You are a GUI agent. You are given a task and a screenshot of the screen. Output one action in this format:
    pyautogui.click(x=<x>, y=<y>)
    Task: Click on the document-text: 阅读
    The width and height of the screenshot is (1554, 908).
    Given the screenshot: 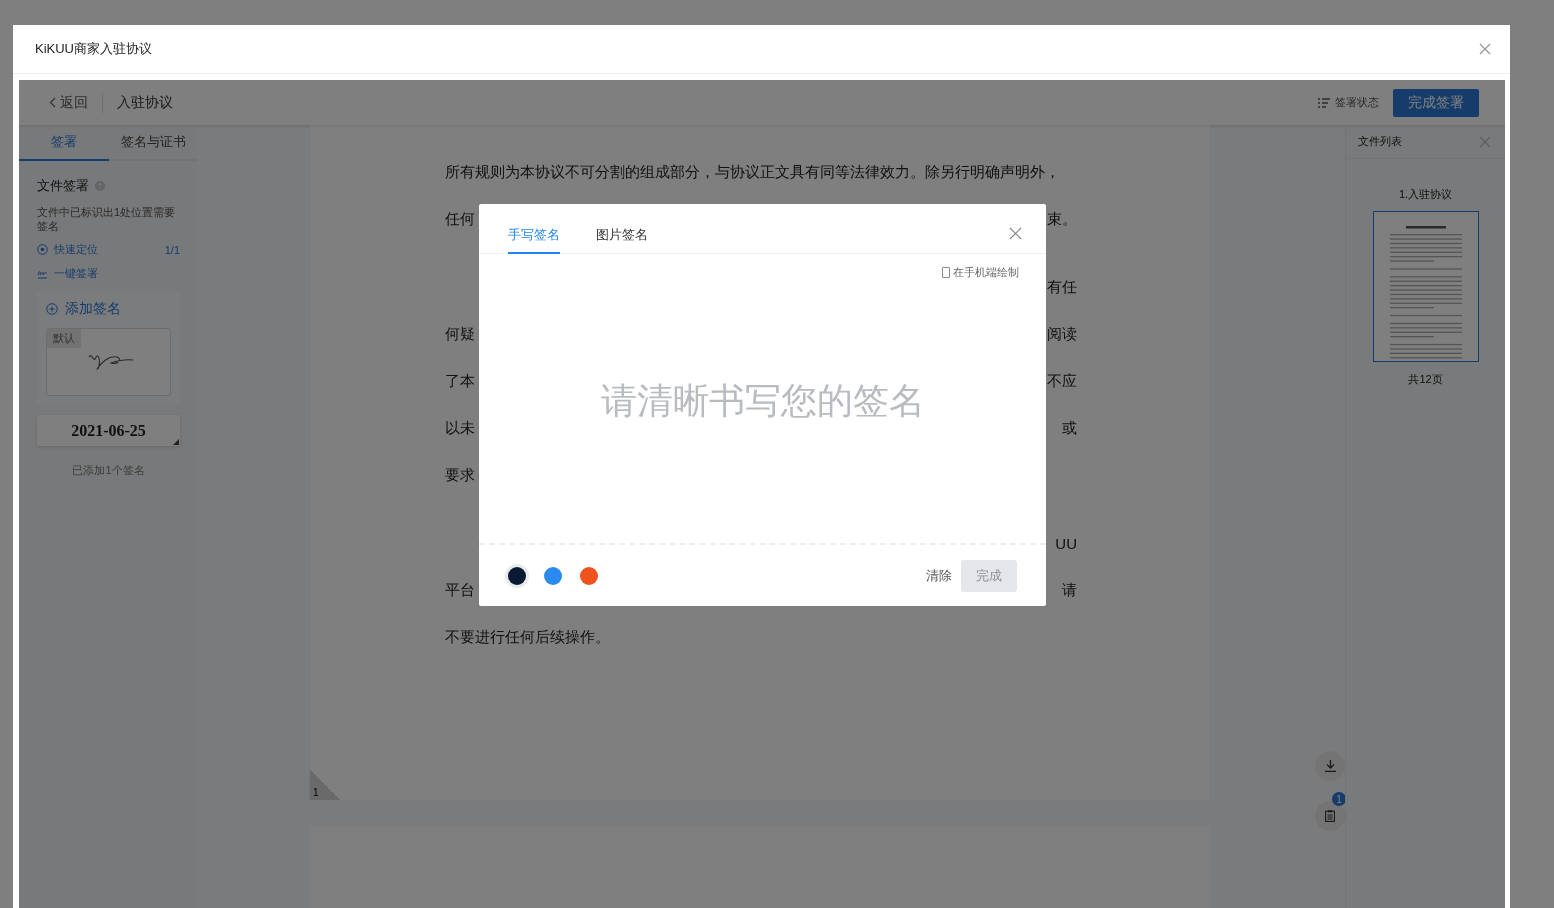 What is the action you would take?
    pyautogui.click(x=1062, y=334)
    